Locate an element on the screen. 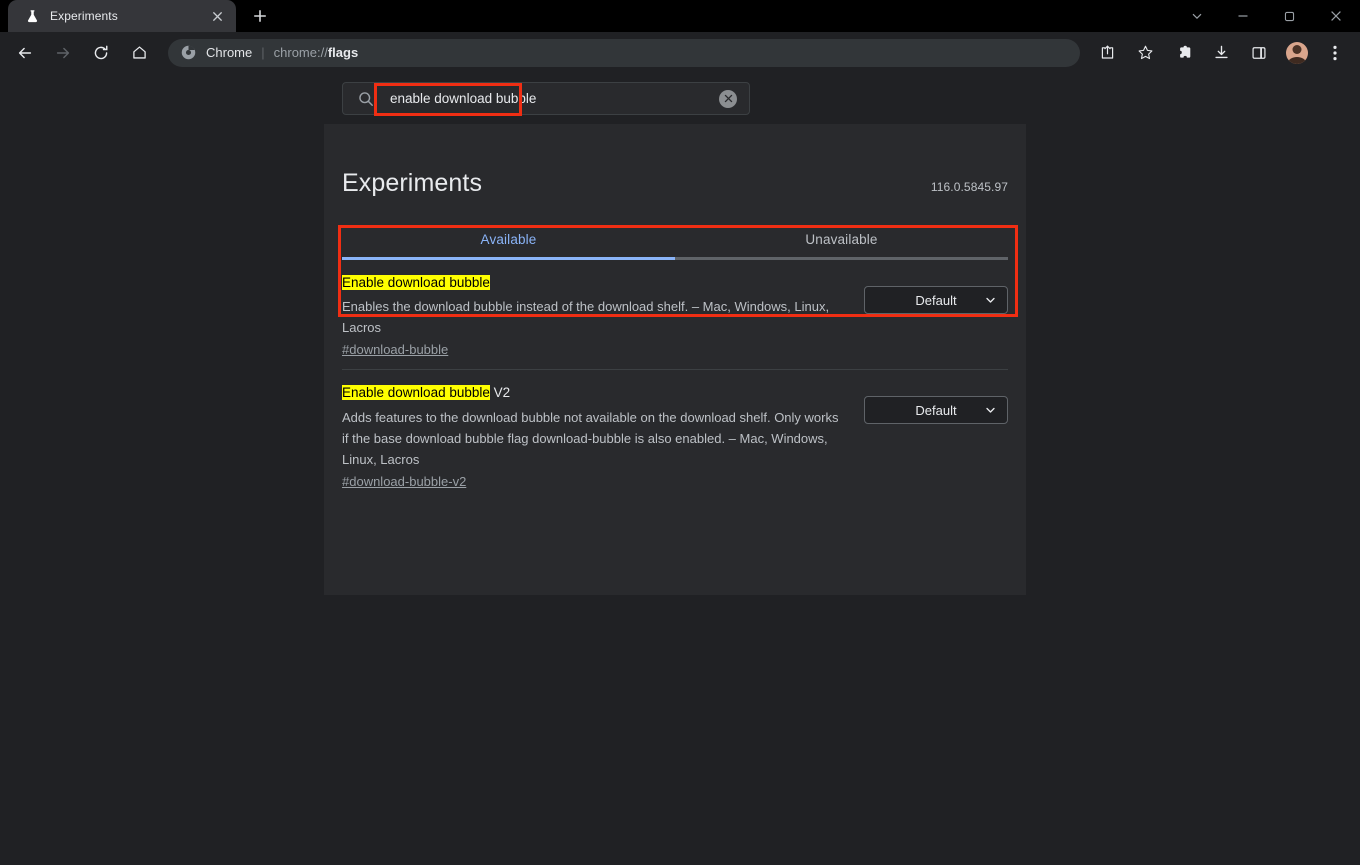  window-controls is located at coordinates (1267, 16).